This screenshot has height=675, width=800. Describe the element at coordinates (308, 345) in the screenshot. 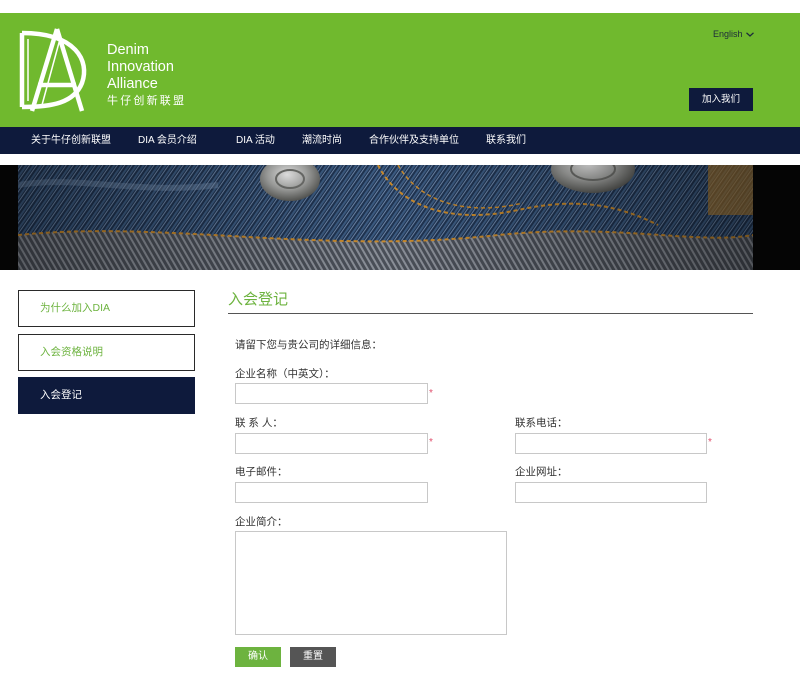

I see `form-intro-text: 请留下您与贵公司的详细信息：` at that location.